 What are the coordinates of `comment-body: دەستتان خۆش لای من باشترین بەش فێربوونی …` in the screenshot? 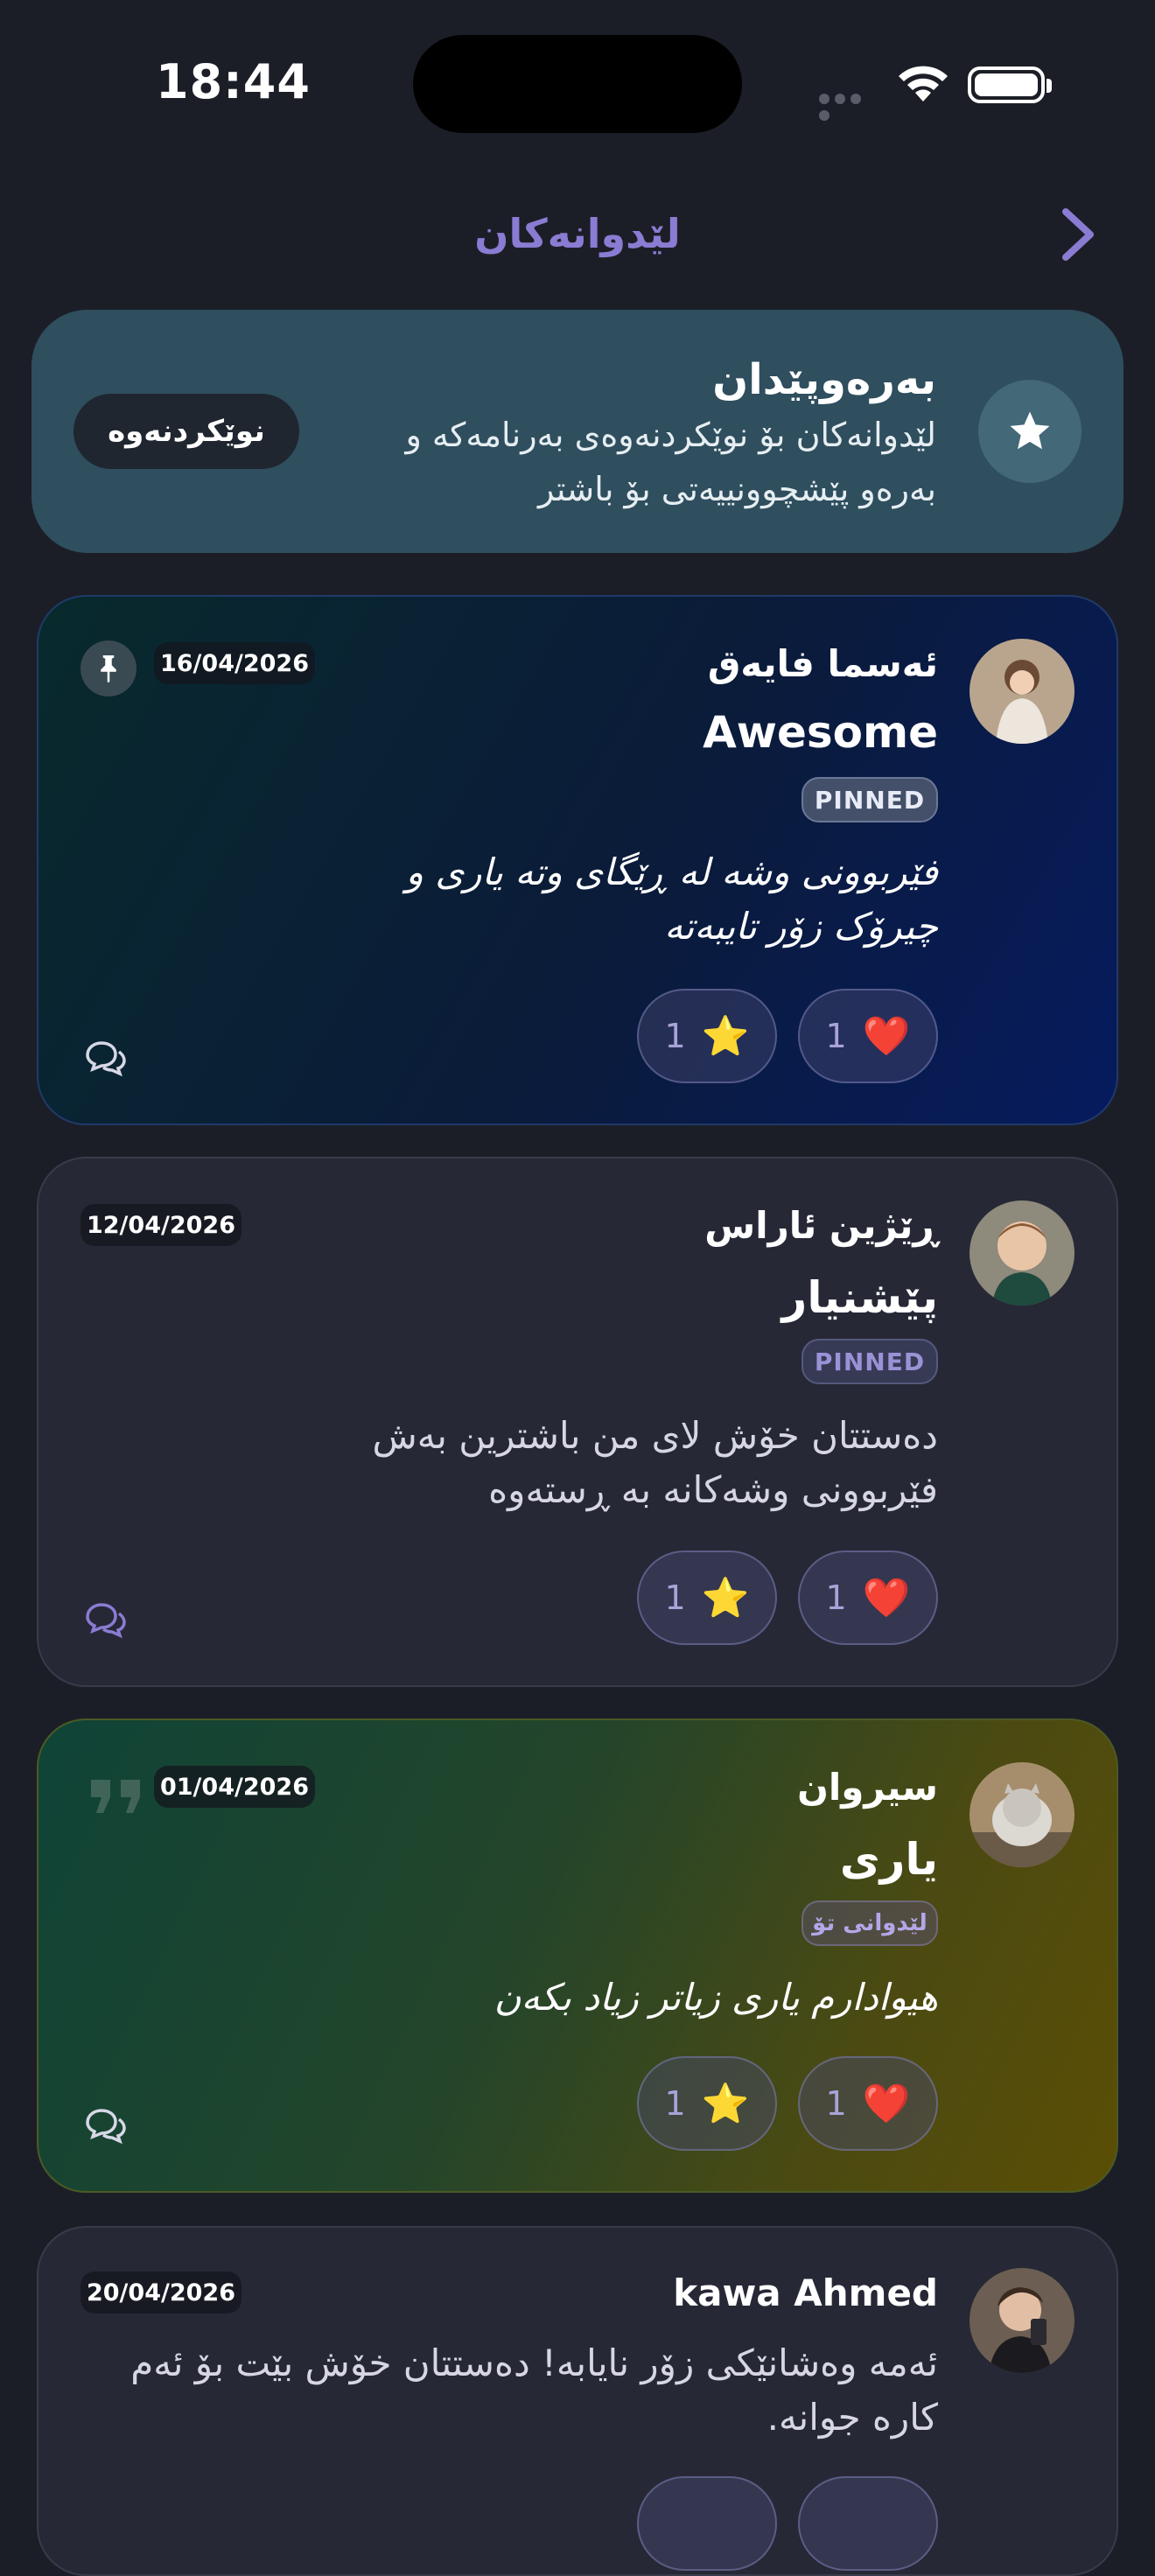 It's located at (655, 1462).